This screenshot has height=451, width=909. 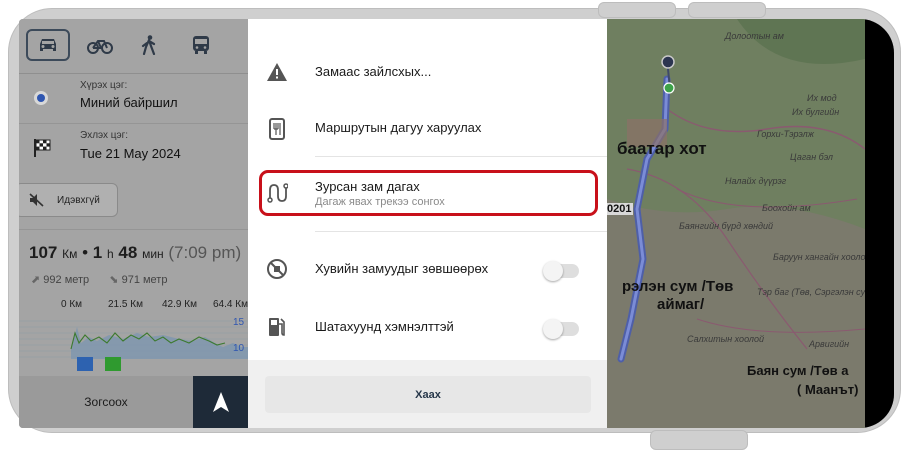 I want to click on map-place-label: Баруун хангайн хоолой, so click(x=819, y=257).